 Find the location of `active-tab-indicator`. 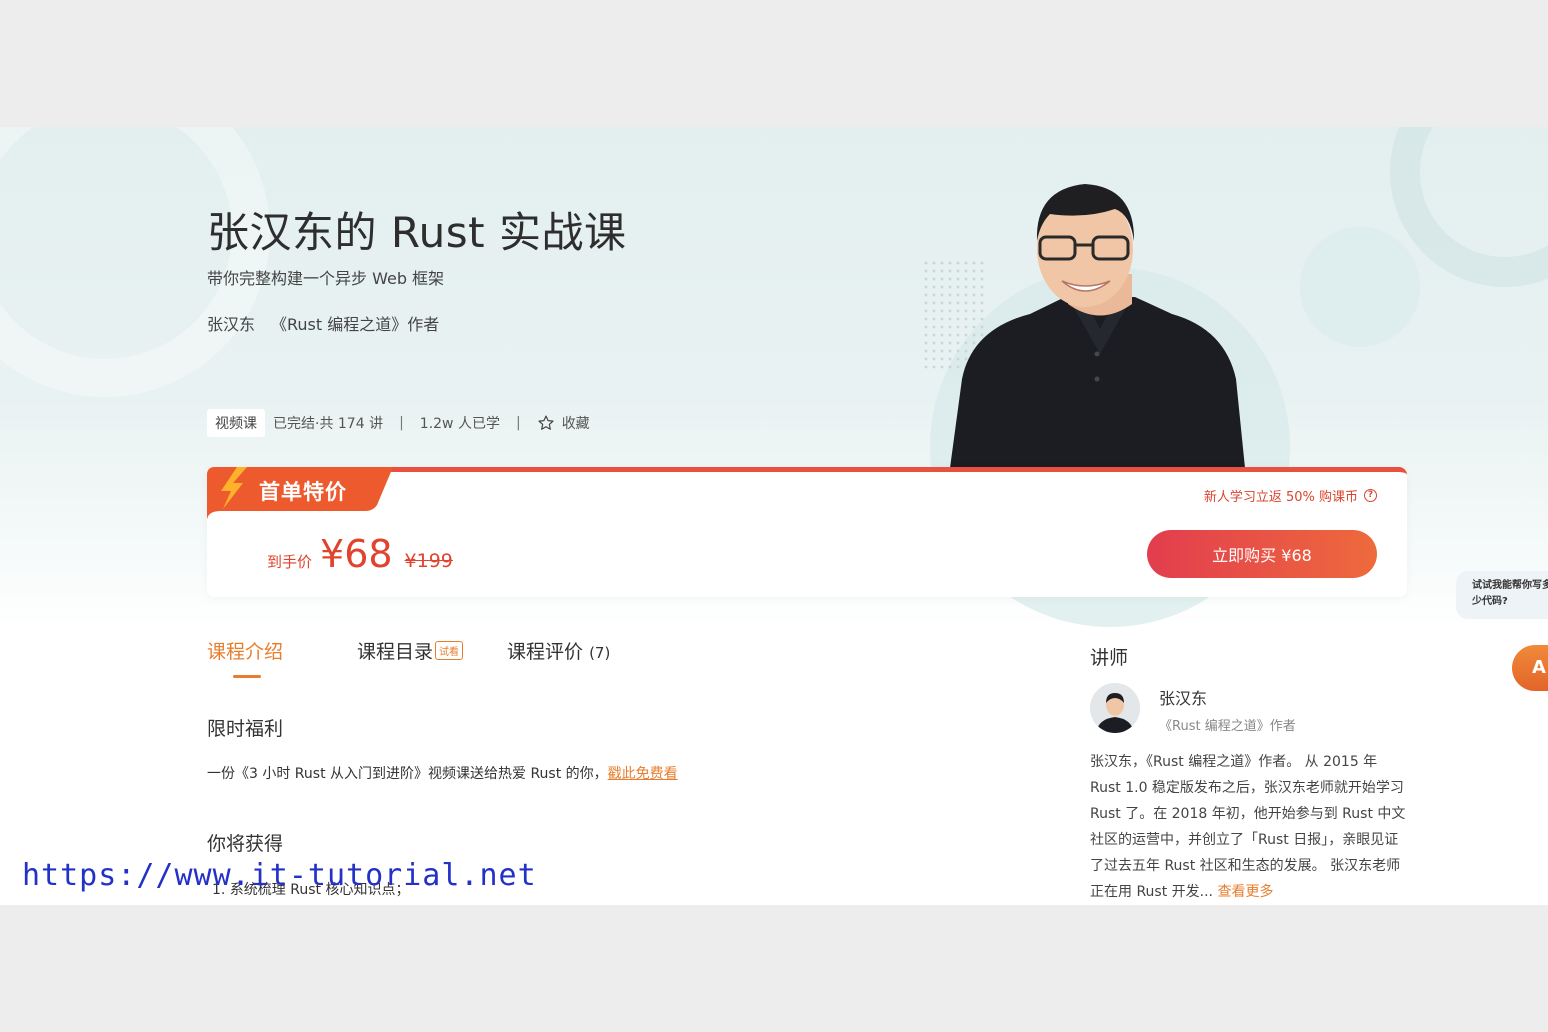

active-tab-indicator is located at coordinates (247, 676).